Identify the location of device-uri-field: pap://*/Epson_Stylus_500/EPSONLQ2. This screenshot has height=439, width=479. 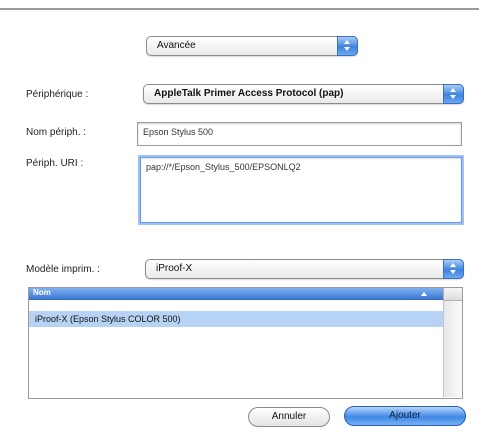
(301, 190).